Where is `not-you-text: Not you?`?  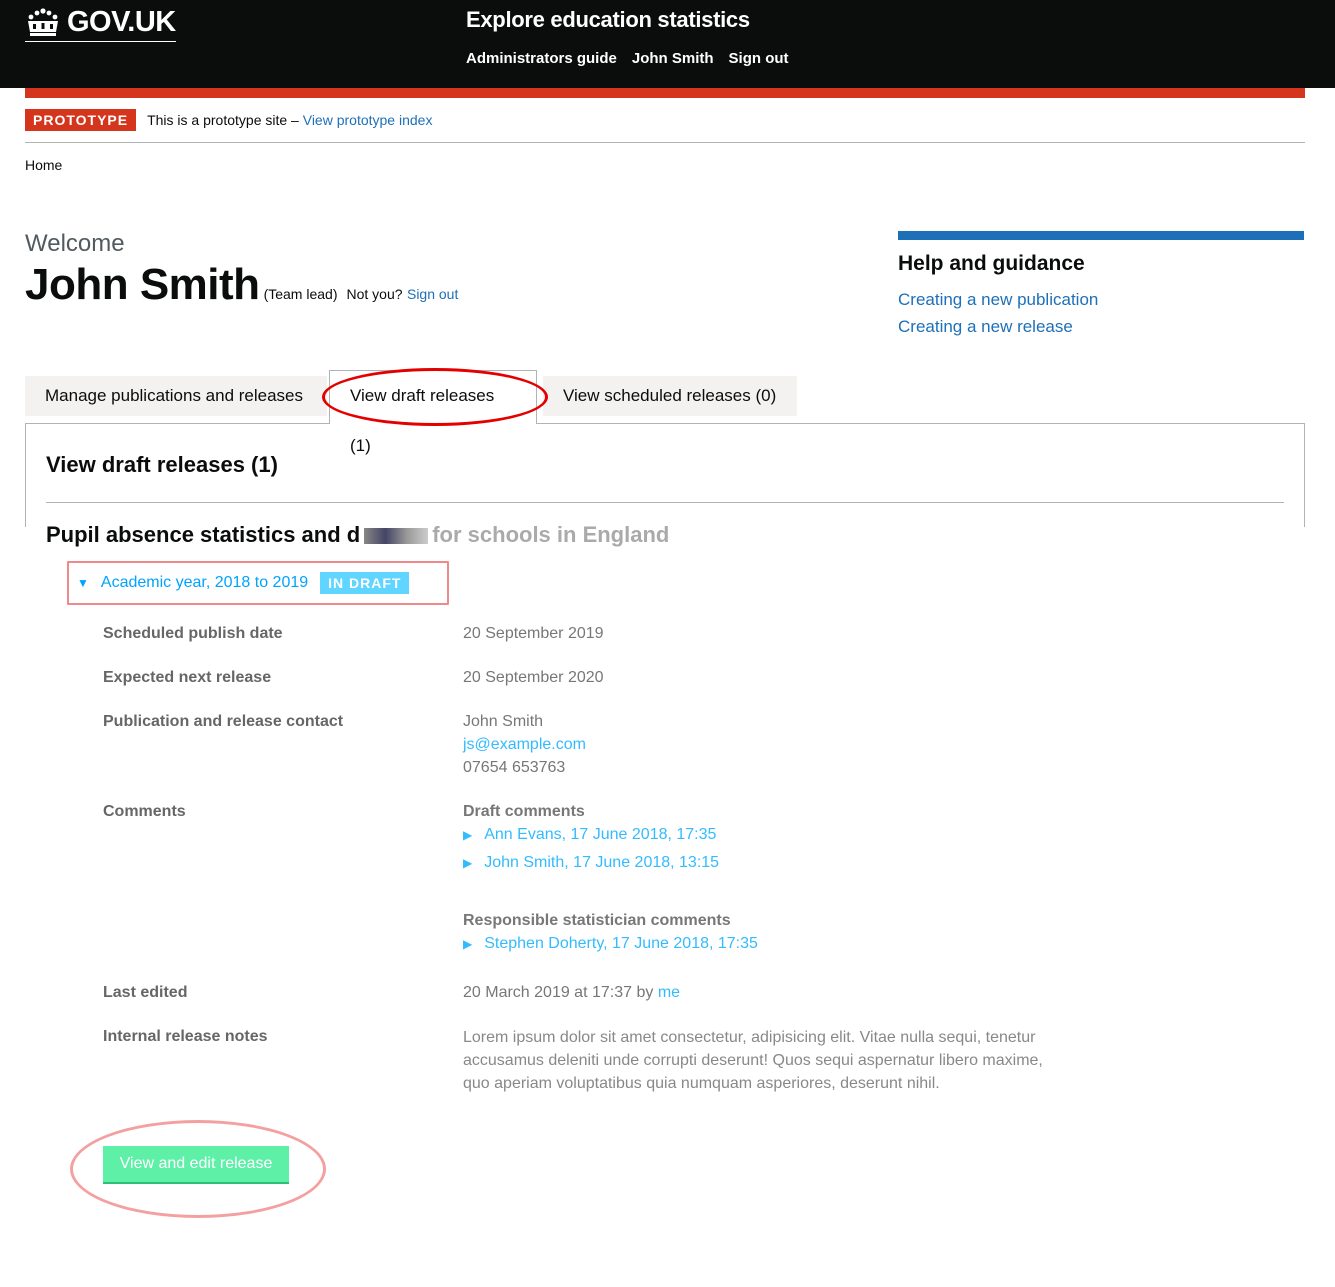 not-you-text: Not you? is located at coordinates (374, 294).